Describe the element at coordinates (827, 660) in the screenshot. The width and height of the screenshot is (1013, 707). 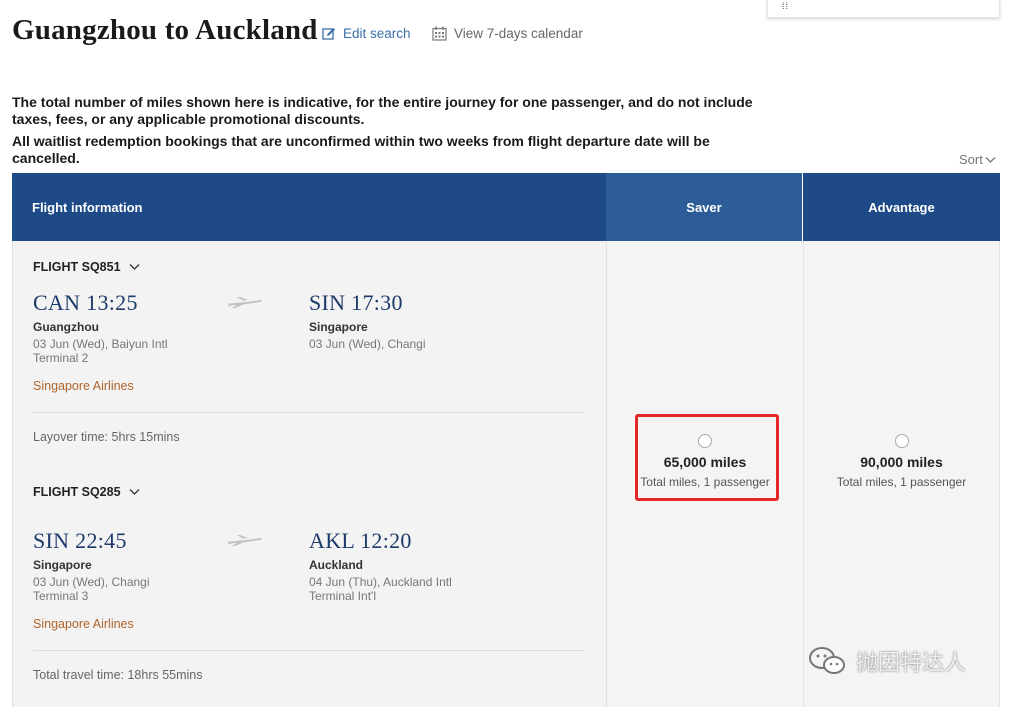
I see `wechat-icon` at that location.